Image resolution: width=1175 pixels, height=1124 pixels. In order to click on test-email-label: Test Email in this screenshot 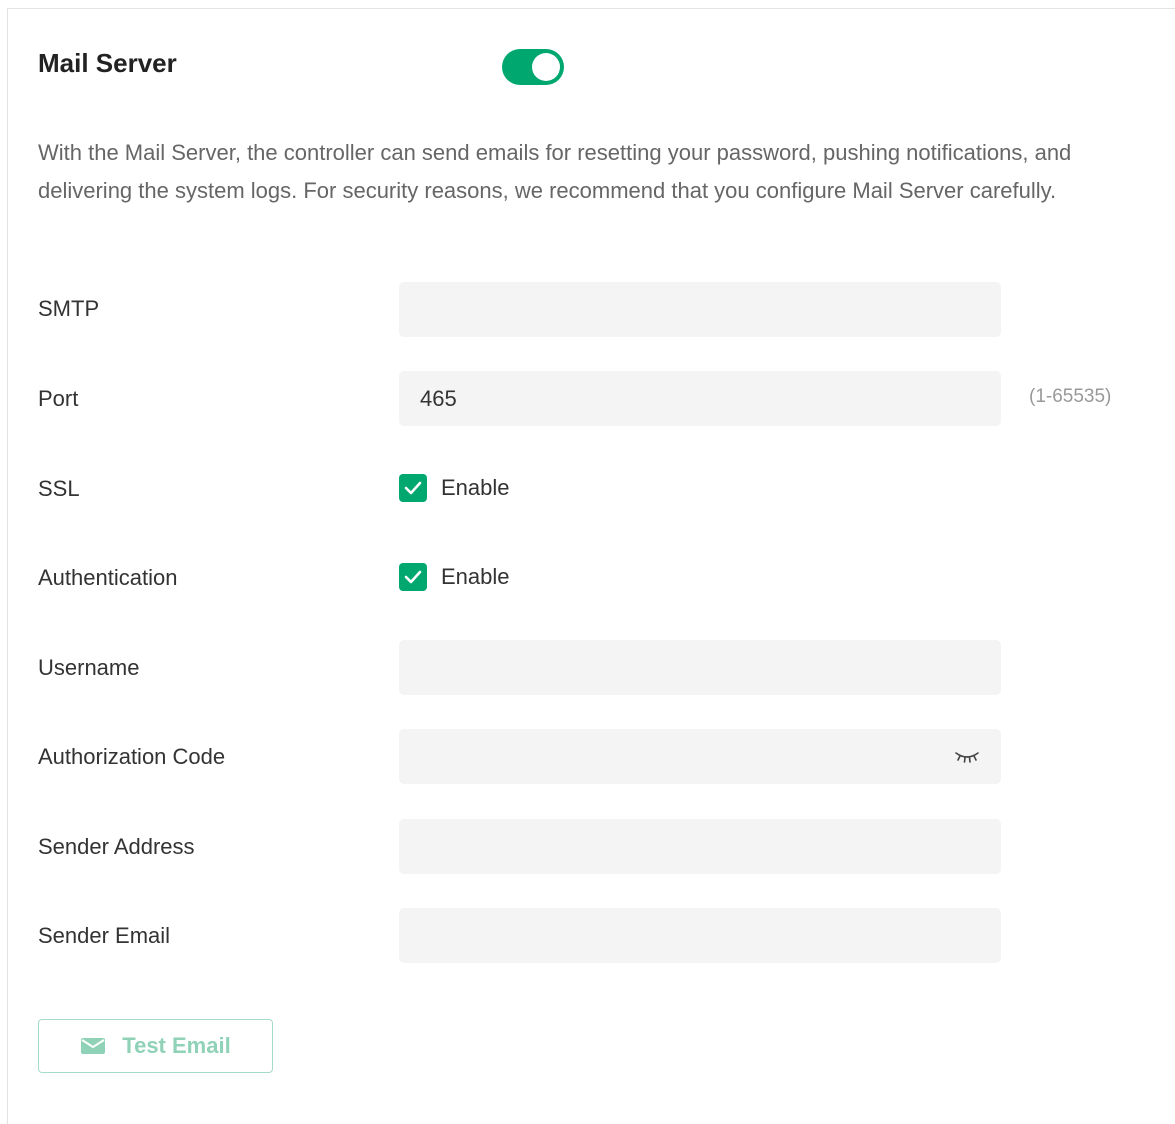, I will do `click(176, 1045)`.